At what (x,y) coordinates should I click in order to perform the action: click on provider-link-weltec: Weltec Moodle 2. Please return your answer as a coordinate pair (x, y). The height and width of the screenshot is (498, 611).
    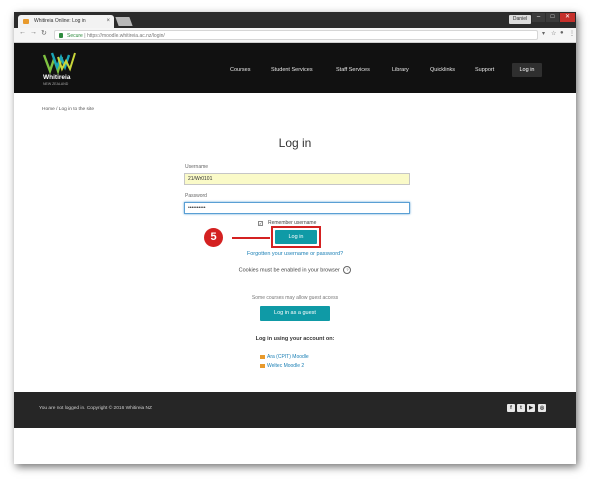
    Looking at the image, I should click on (282, 366).